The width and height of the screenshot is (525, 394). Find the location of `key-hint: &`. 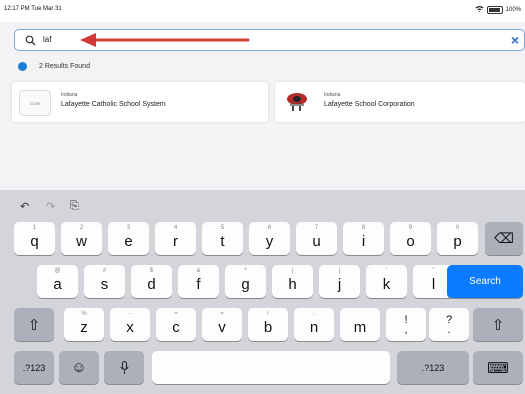

key-hint: & is located at coordinates (198, 271).